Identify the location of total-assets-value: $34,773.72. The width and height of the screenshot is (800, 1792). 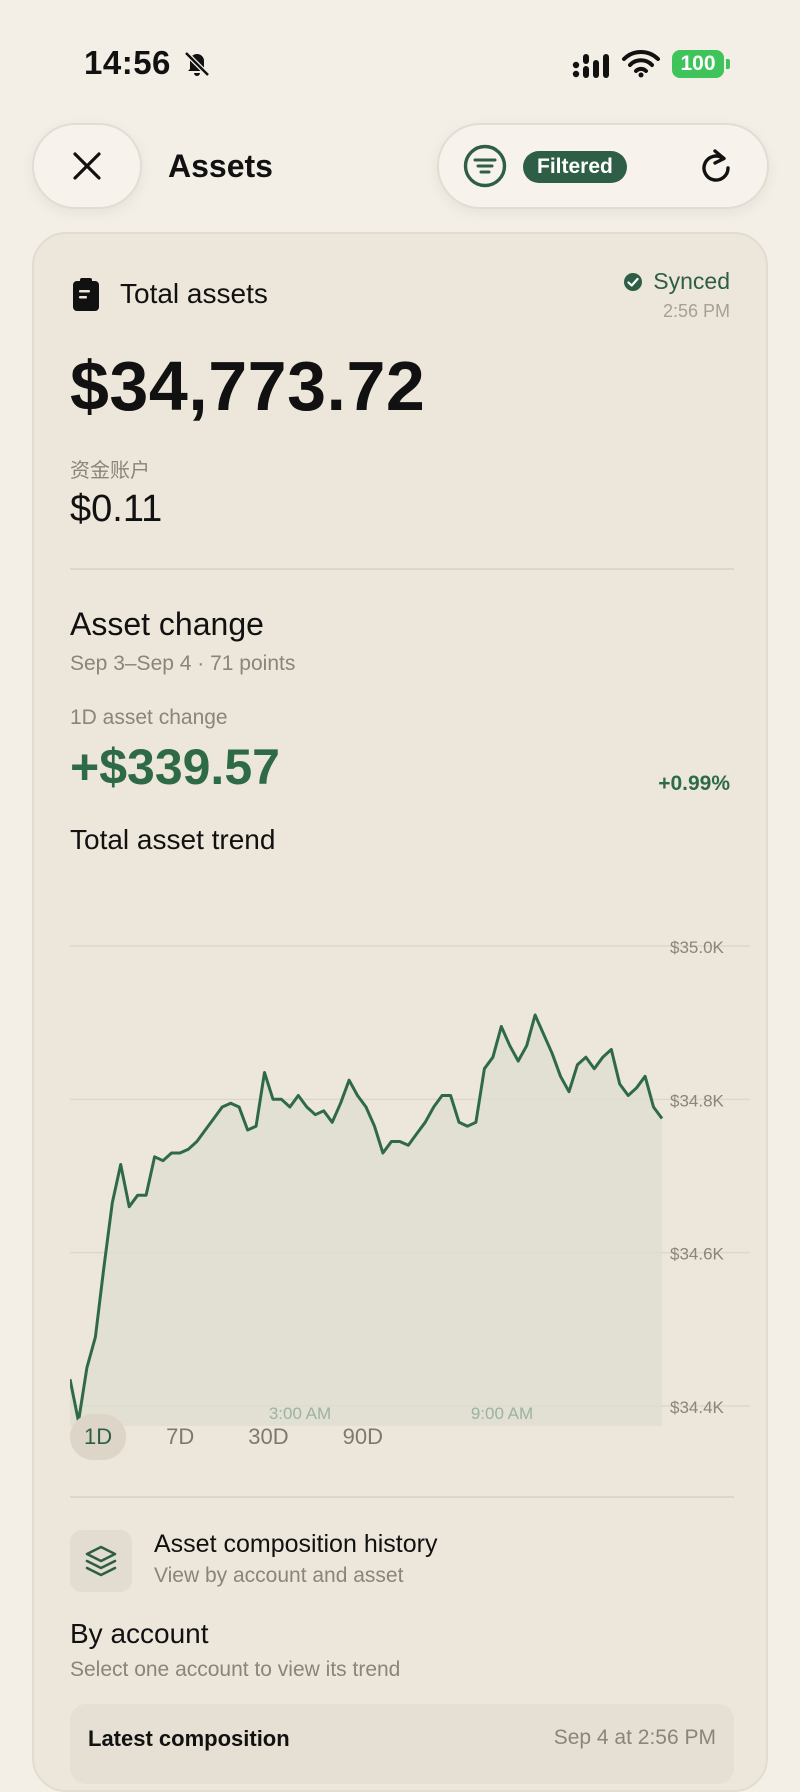
(248, 386).